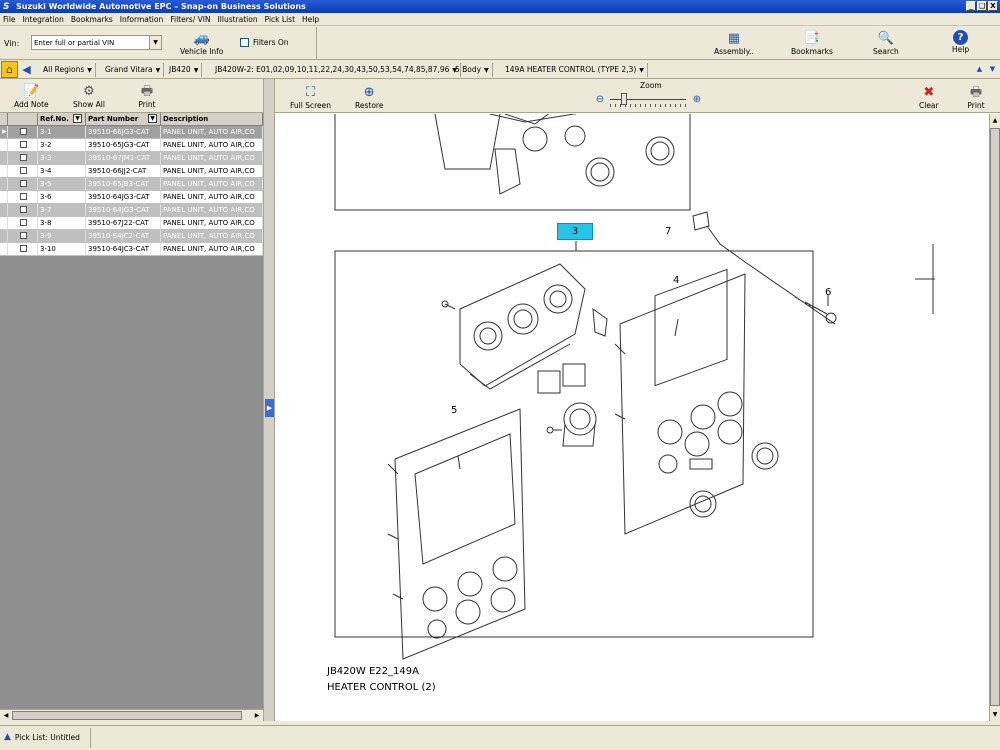 This screenshot has width=1000, height=750. Describe the element at coordinates (123, 132) in the screenshot. I see `row-part-number: 39510-66JG3-CAT` at that location.